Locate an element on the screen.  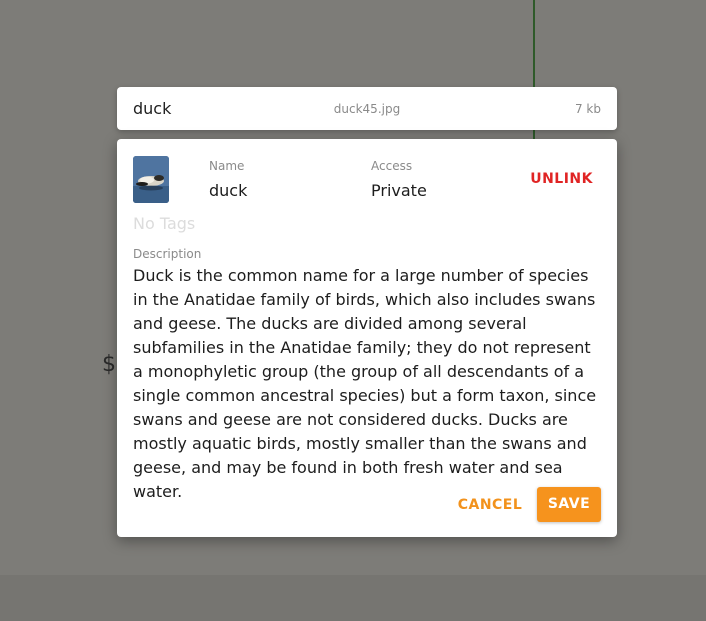
tags-input: No Tags is located at coordinates (164, 223).